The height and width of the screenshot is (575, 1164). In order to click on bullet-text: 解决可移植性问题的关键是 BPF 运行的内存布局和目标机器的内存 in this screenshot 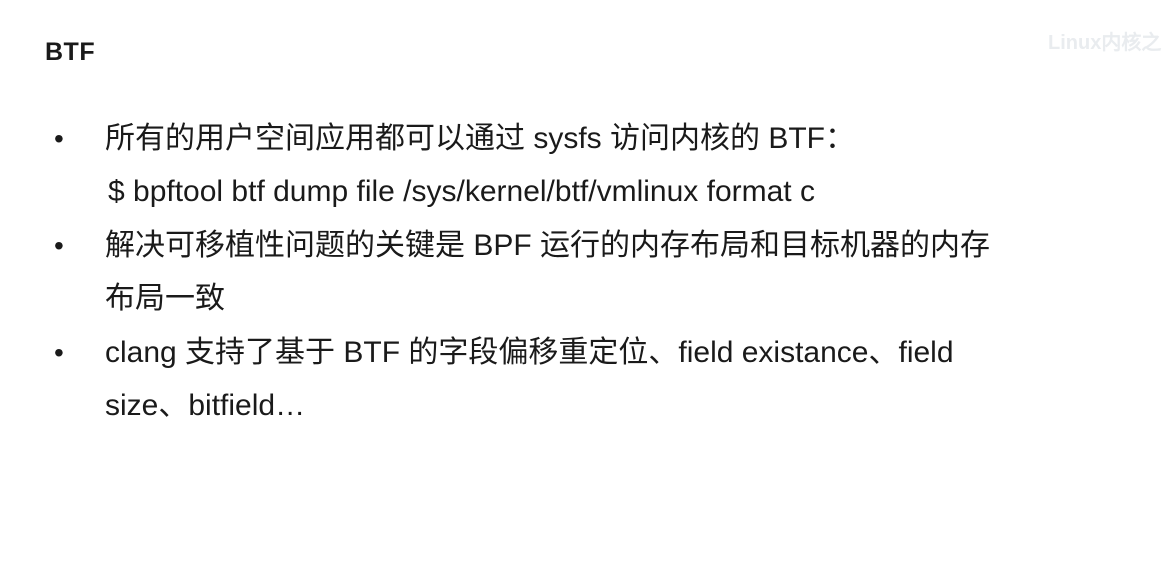, I will do `click(548, 245)`.